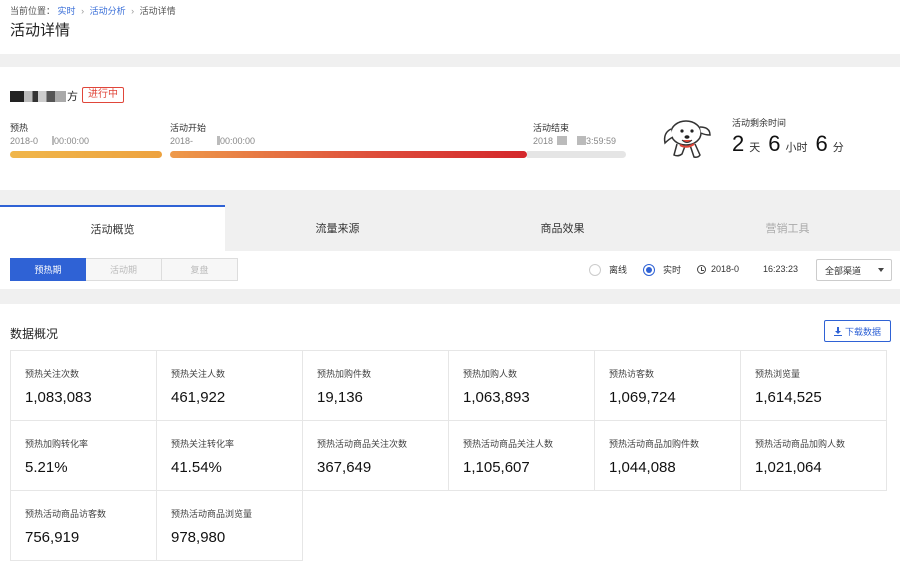 This screenshot has height=566, width=900. Describe the element at coordinates (574, 133) in the screenshot. I see `phase-end: 活动结束 2018 3:59:59` at that location.